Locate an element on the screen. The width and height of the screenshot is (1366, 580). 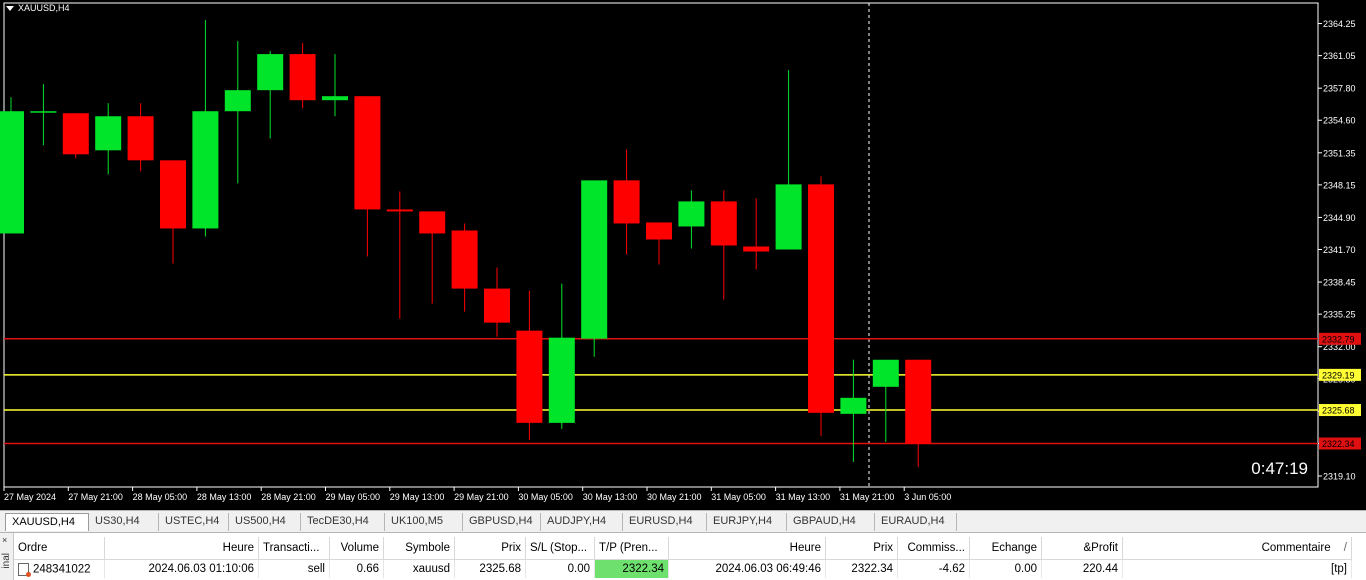
sort-icon: / is located at coordinates (1345, 548).